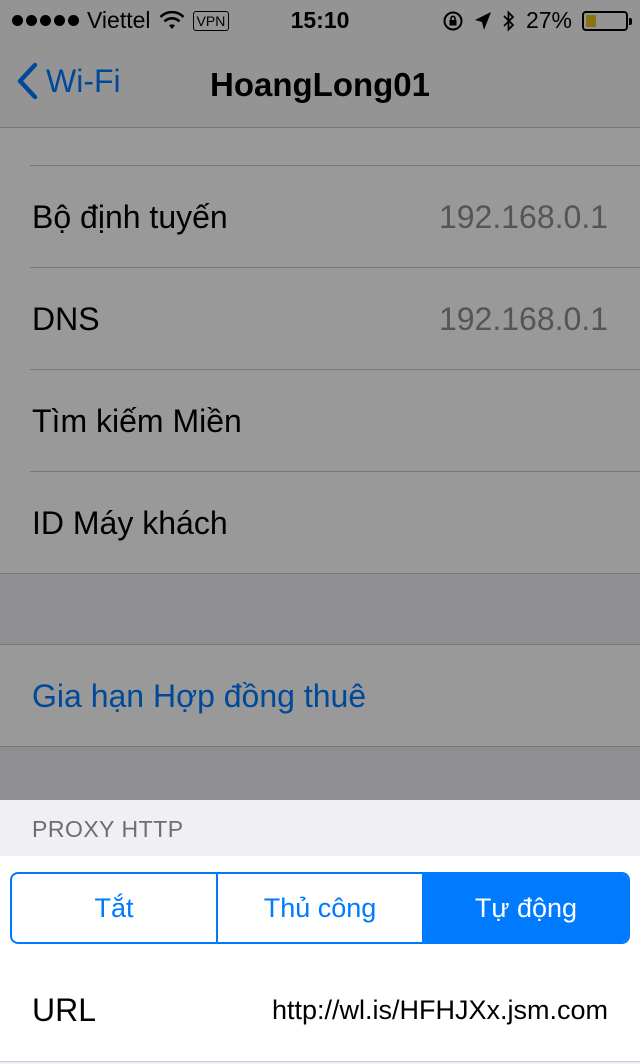 Image resolution: width=640 pixels, height=1064 pixels. What do you see at coordinates (114, 908) in the screenshot?
I see `proxy-option-off: Tắt` at bounding box center [114, 908].